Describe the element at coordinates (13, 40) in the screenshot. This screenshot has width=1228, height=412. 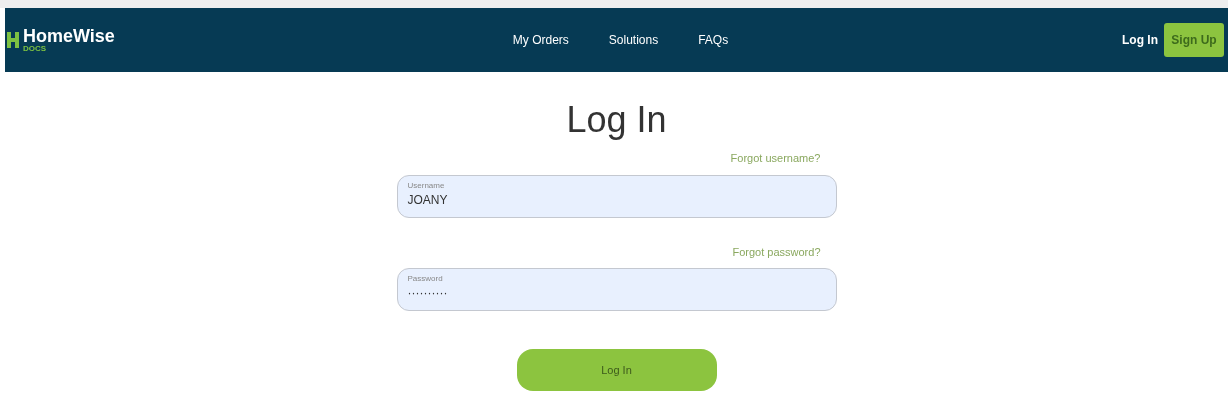
I see `logo-icon` at that location.